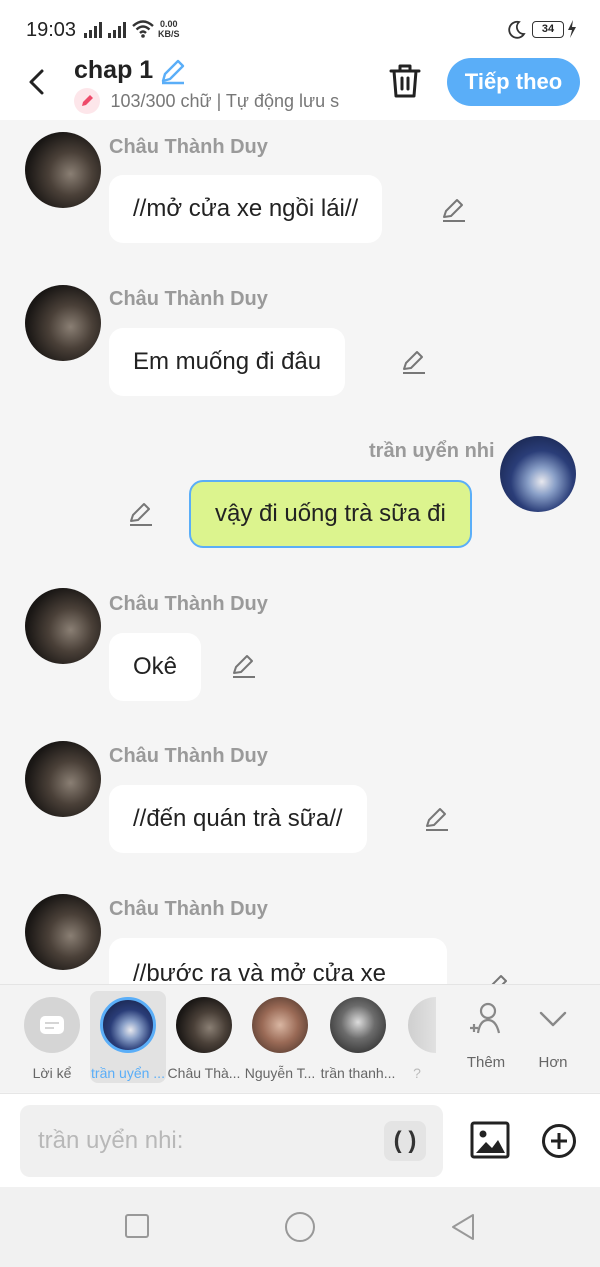  What do you see at coordinates (173, 71) in the screenshot?
I see `edit-title-icon` at bounding box center [173, 71].